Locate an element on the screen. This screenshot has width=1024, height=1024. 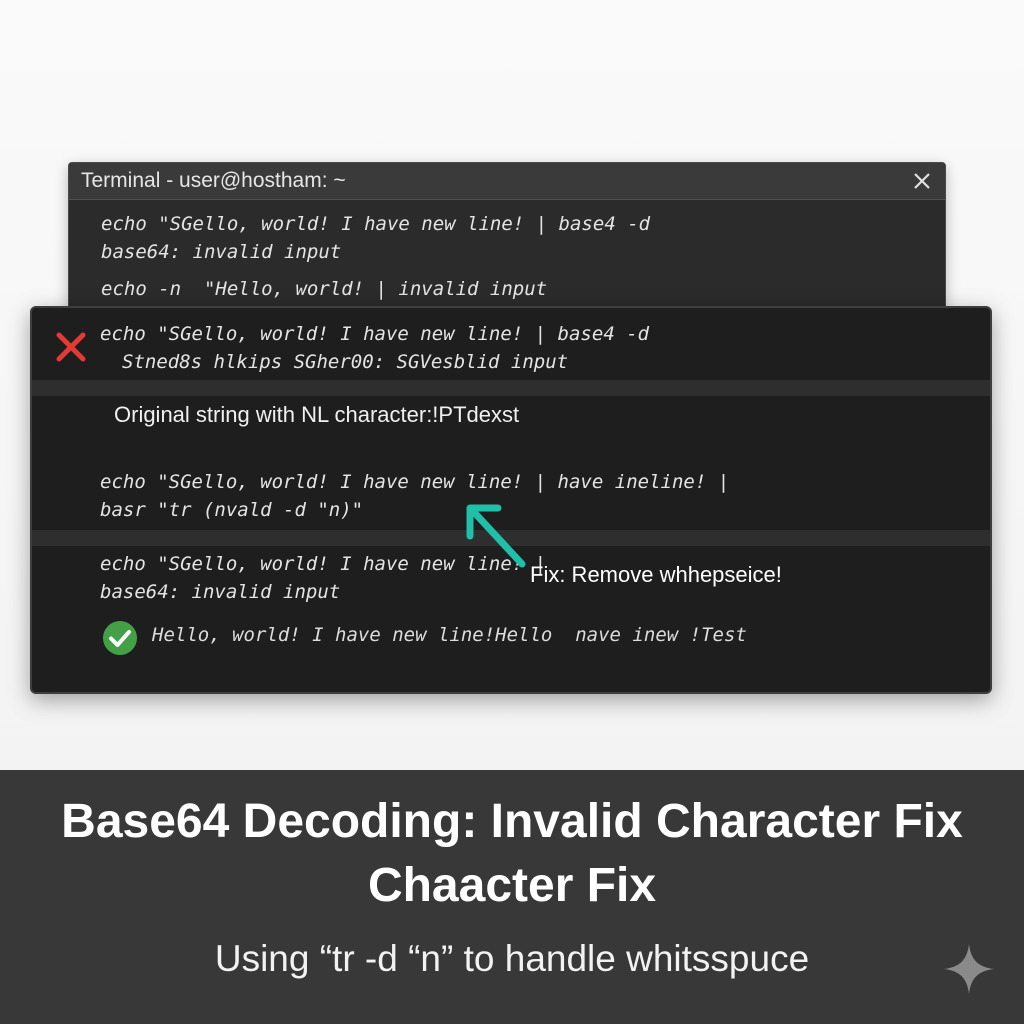
section-divider is located at coordinates (511, 388).